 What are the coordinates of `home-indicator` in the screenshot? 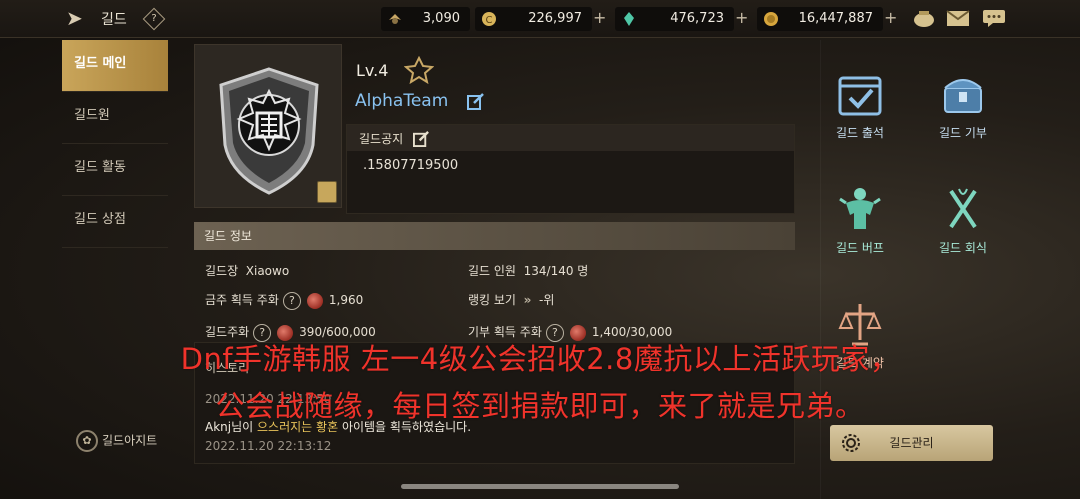 It's located at (540, 486).